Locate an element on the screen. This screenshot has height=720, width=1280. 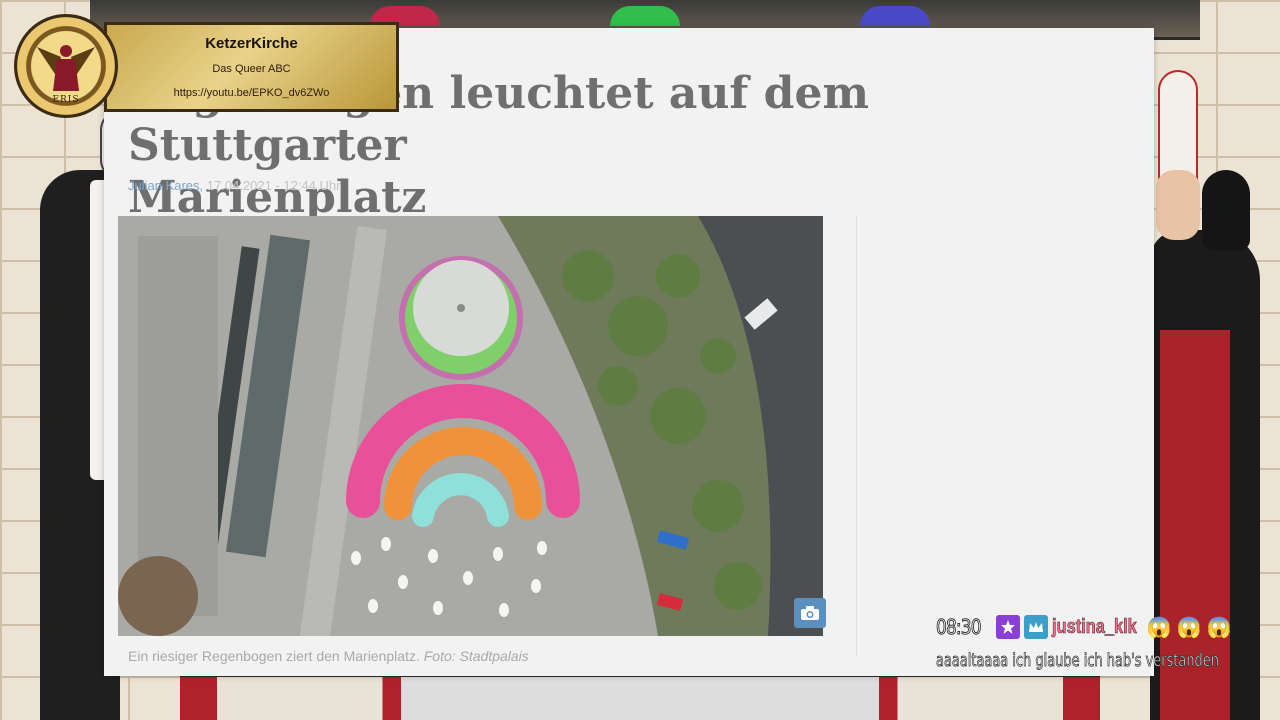
photo-credit: Foto: Stadtpalais is located at coordinates (476, 656).